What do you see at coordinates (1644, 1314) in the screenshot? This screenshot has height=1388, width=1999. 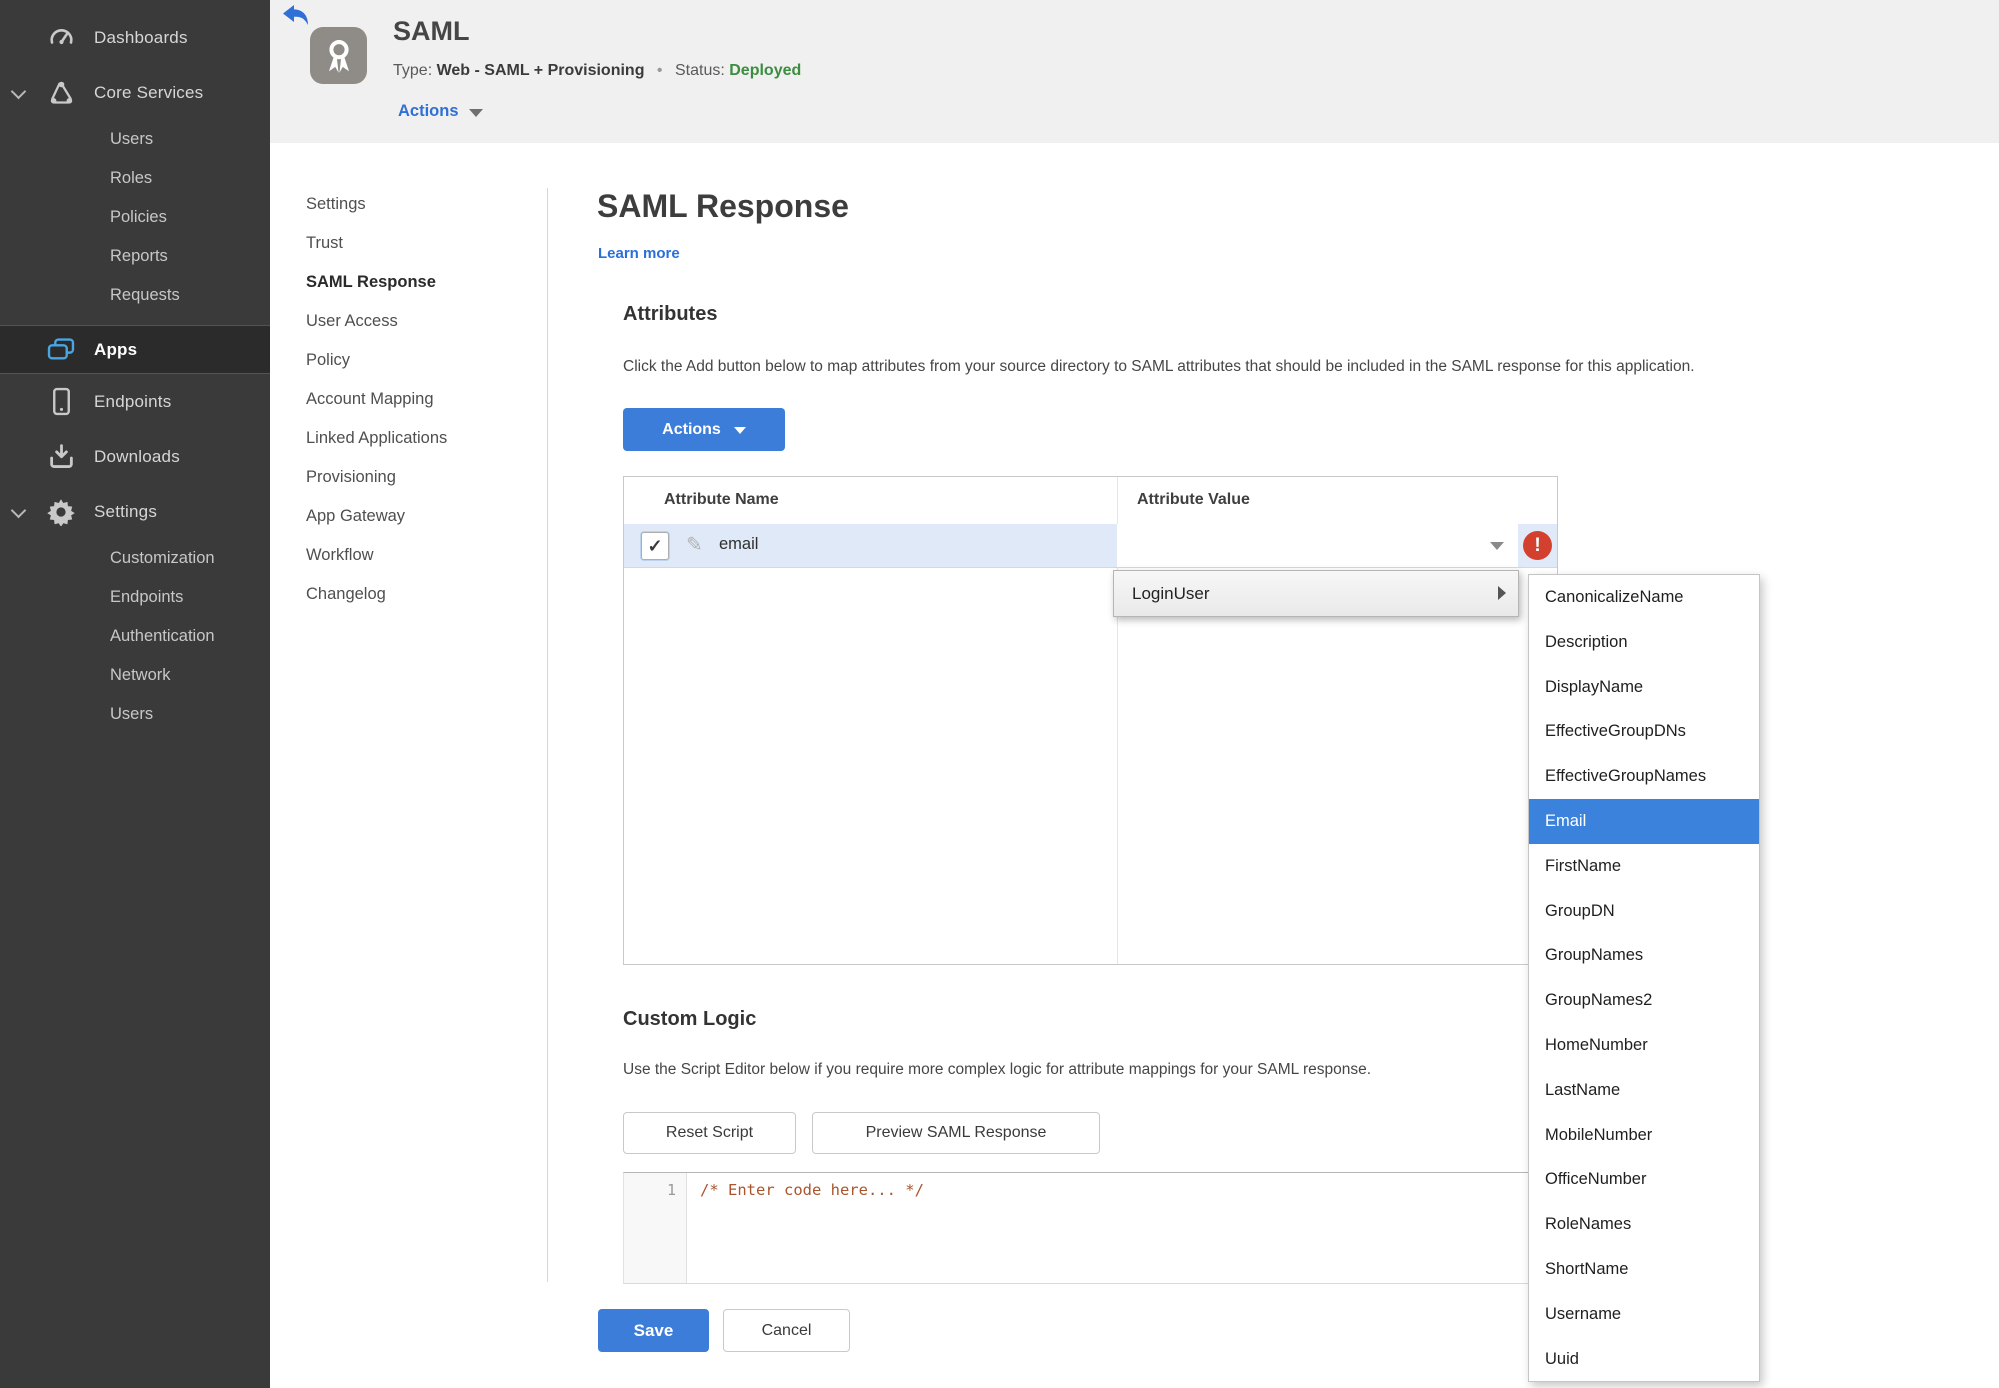 I see `submenu-item-username: Username` at bounding box center [1644, 1314].